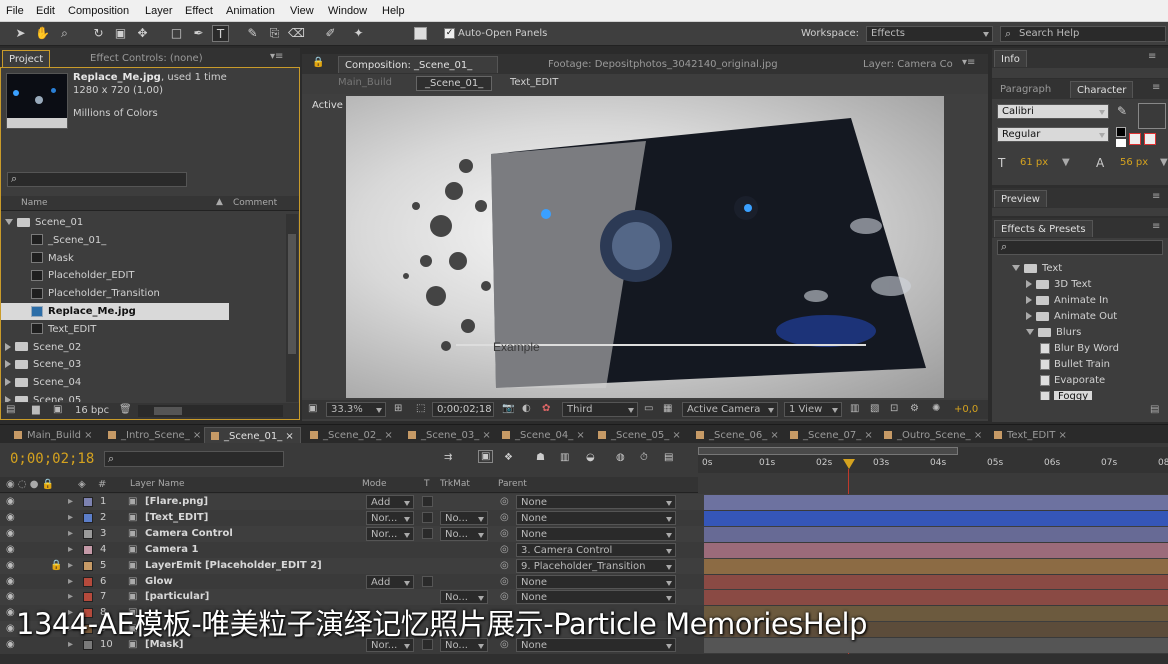  What do you see at coordinates (233, 566) in the screenshot?
I see `layer-name: LayerEmit [Placeholder_EDIT 2]` at bounding box center [233, 566].